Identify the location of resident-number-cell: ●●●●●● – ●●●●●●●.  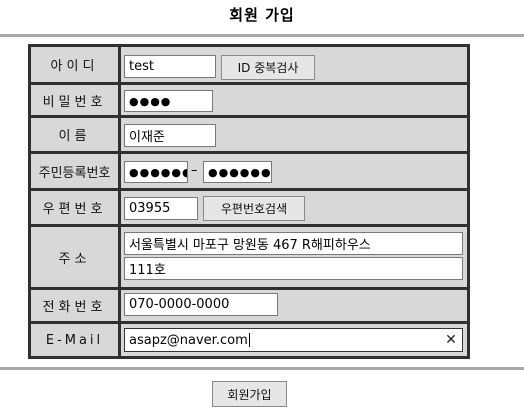
(294, 171).